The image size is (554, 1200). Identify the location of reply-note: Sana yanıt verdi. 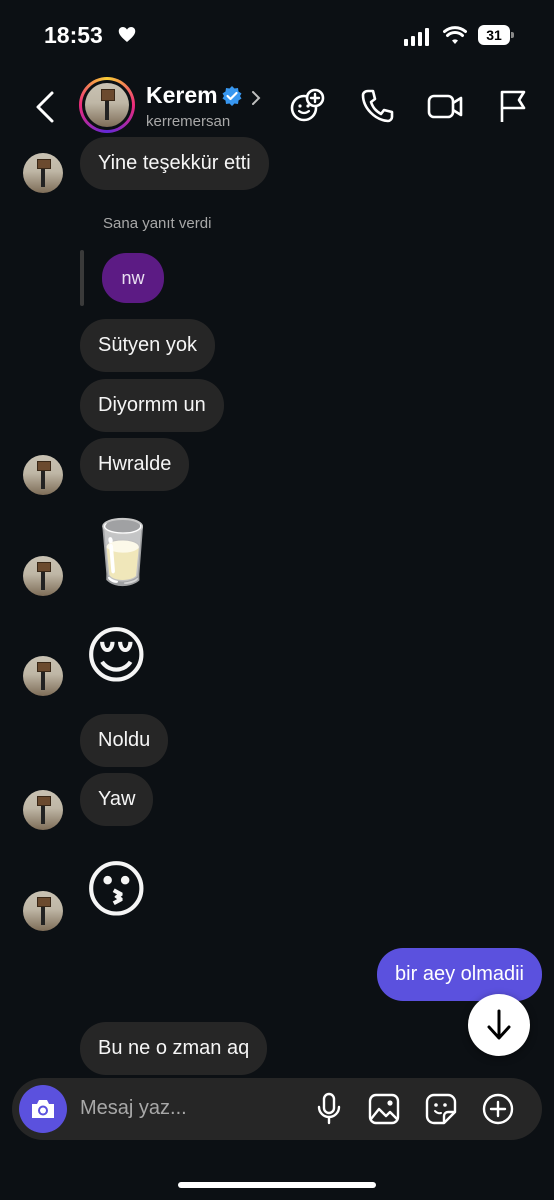
(157, 223).